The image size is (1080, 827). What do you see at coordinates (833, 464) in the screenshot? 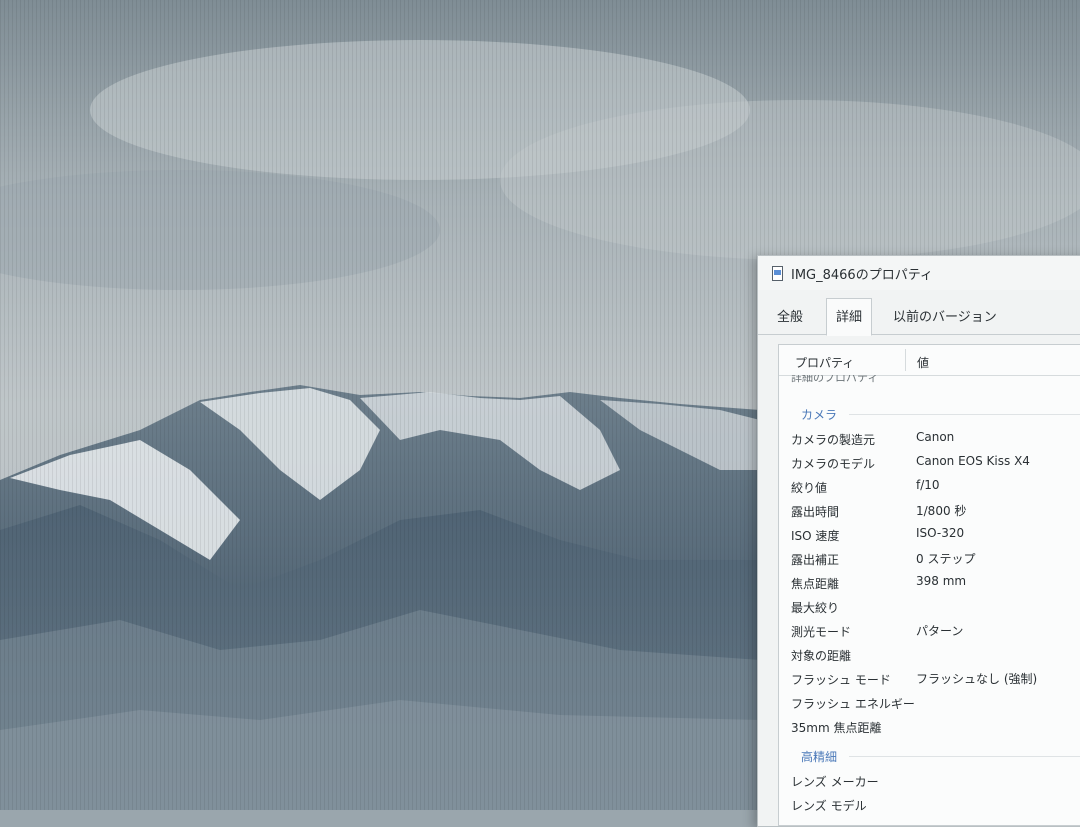
I see `property-name: カメラのモデル` at bounding box center [833, 464].